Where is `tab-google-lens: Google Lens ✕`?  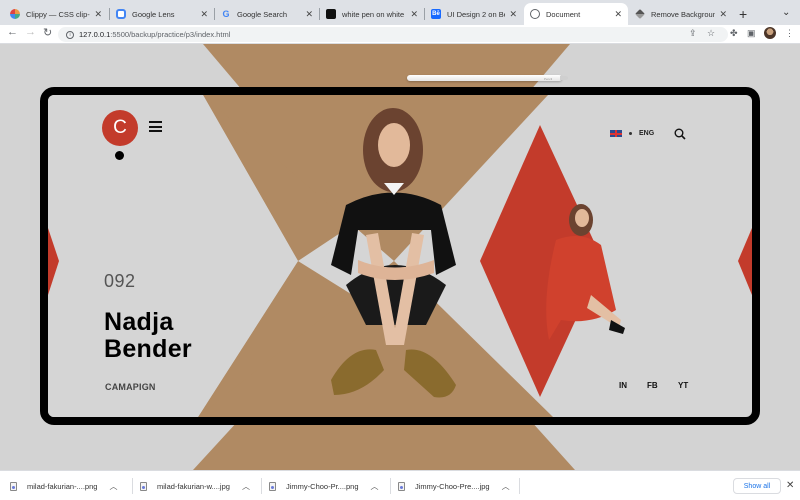
tab-google-lens: Google Lens ✕ is located at coordinates (162, 14).